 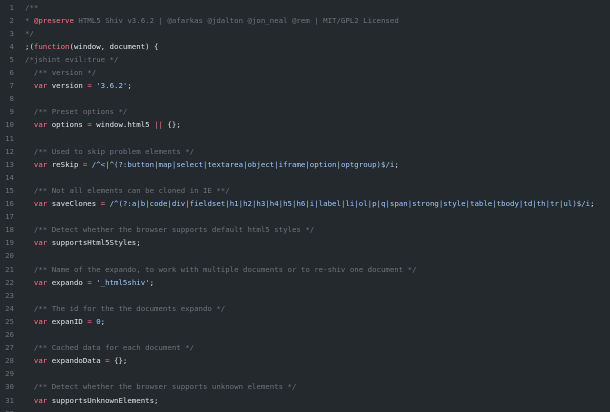 I want to click on code-text: var expando = '_html5shiv';, so click(x=89, y=282).